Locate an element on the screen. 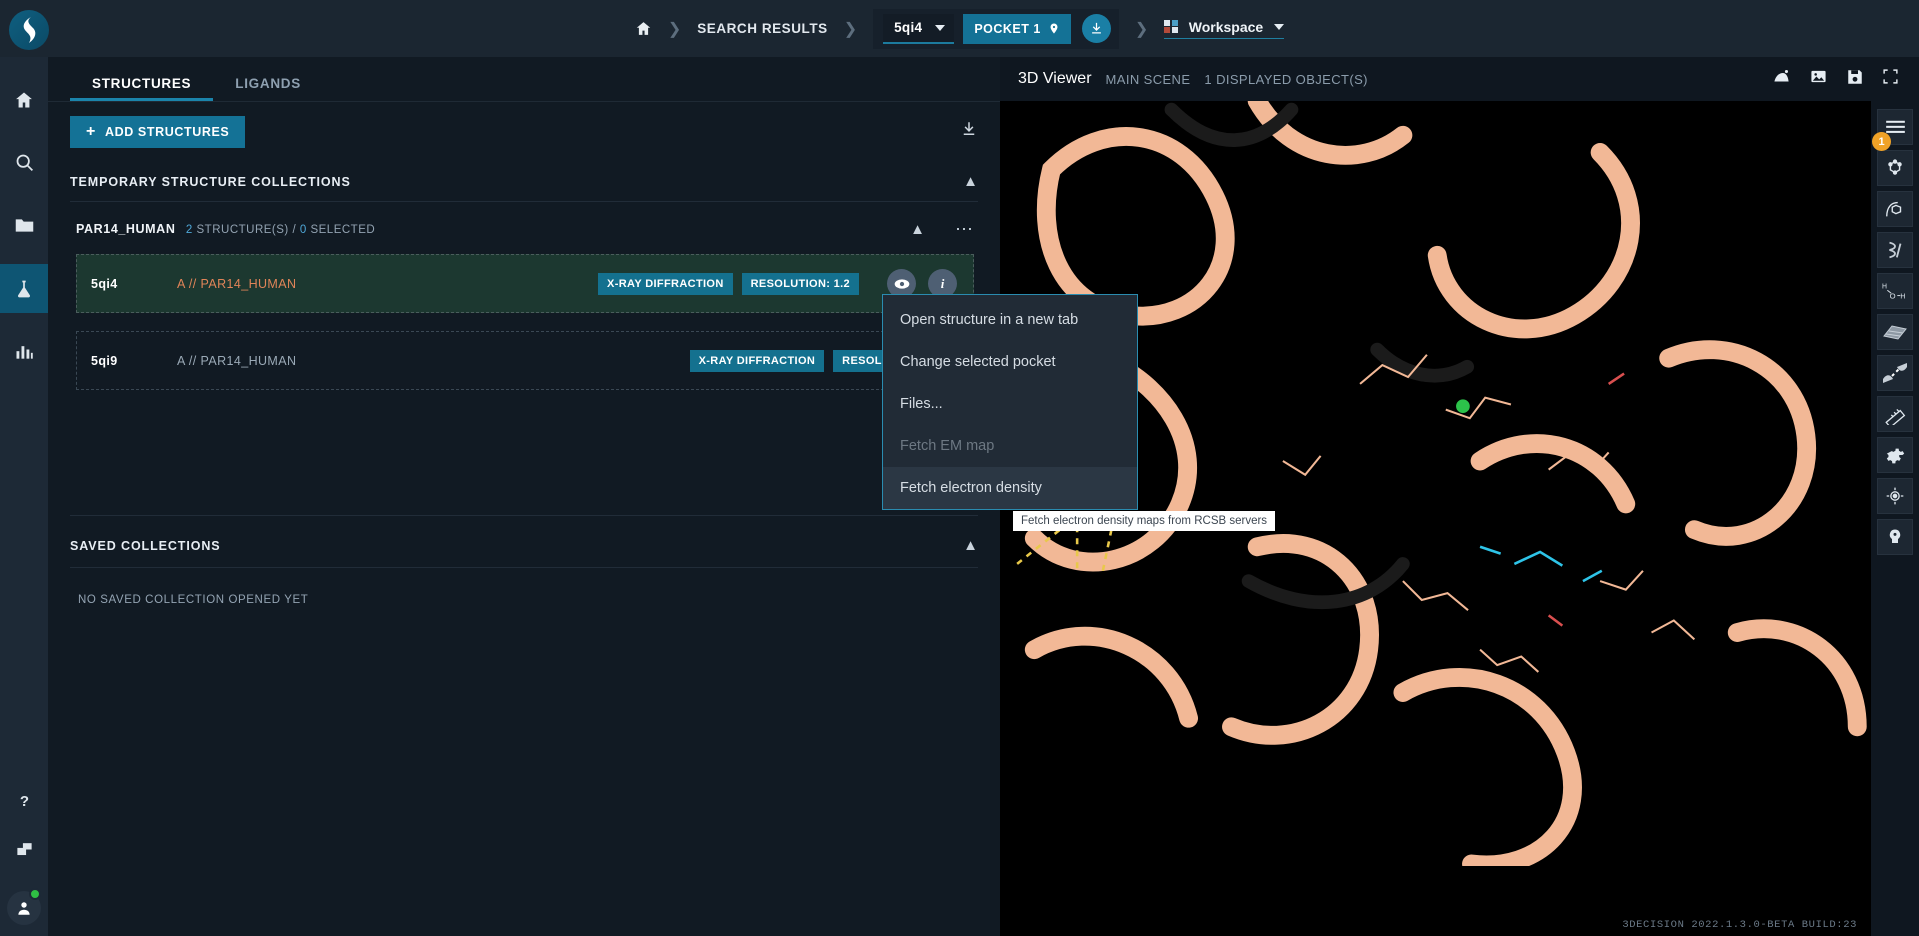 The height and width of the screenshot is (936, 1919). pocket-button: POCKET 1 is located at coordinates (1017, 28).